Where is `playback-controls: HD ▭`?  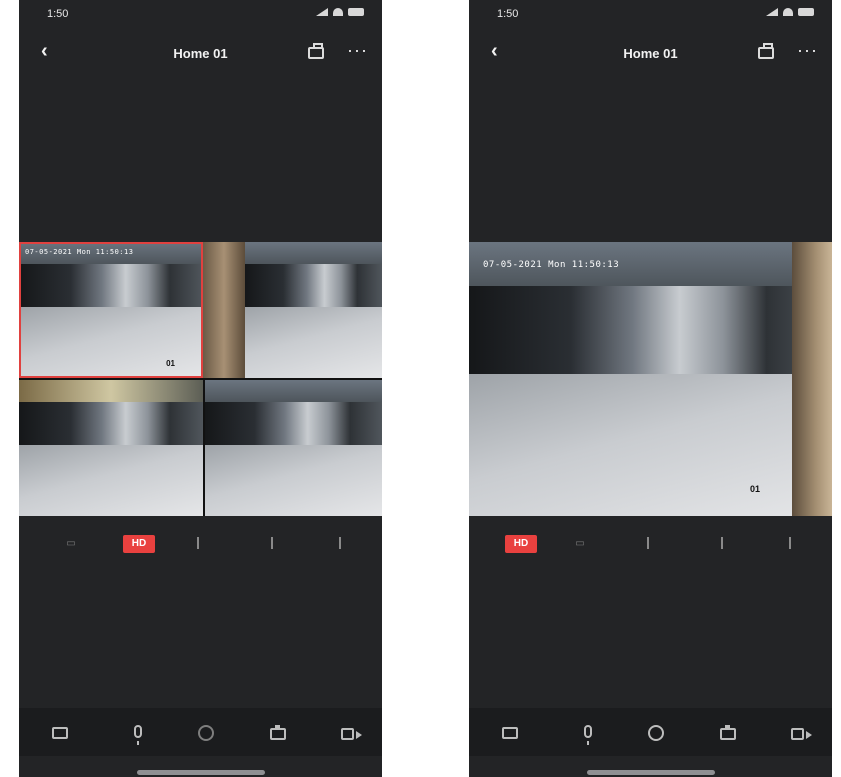
playback-controls: HD ▭ is located at coordinates (650, 544).